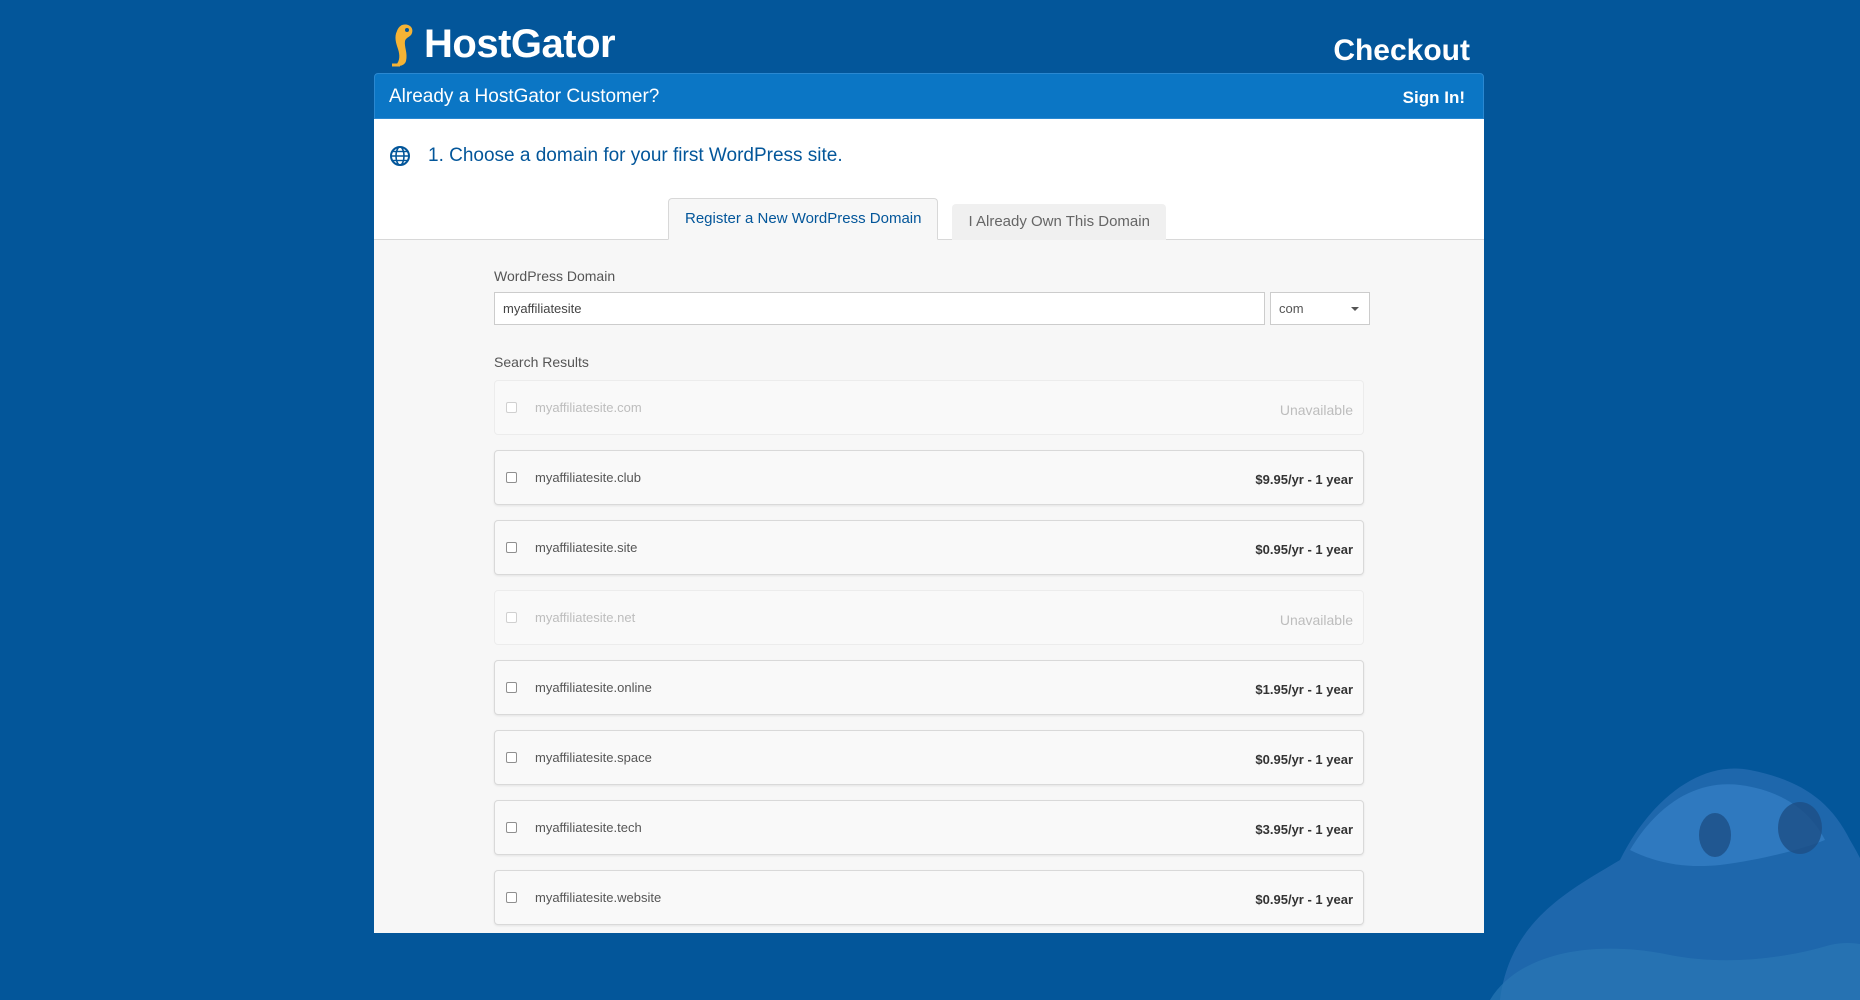 This screenshot has height=1000, width=1860. What do you see at coordinates (511, 757) in the screenshot?
I see `result-checkbox-space` at bounding box center [511, 757].